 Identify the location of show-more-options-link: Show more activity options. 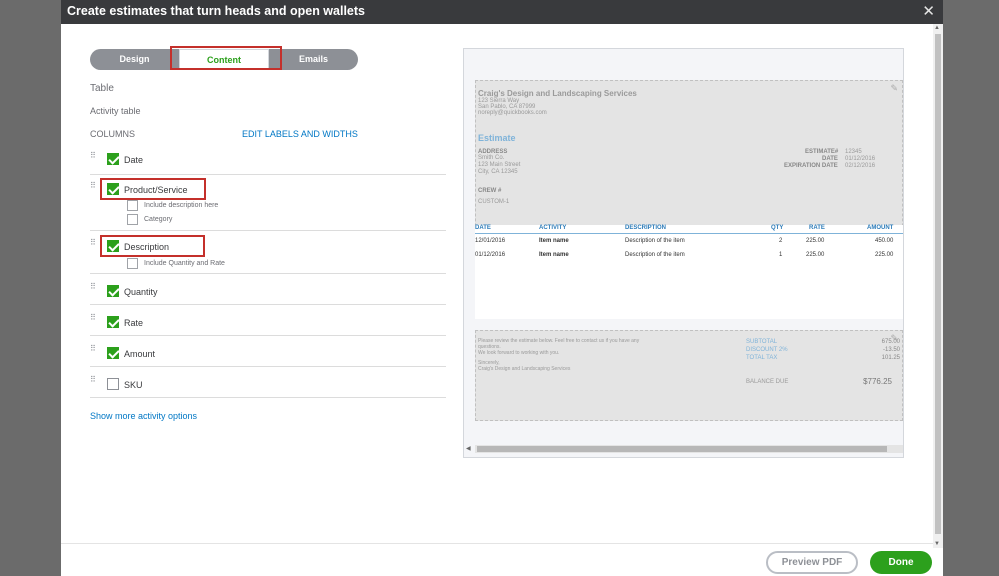
(143, 416).